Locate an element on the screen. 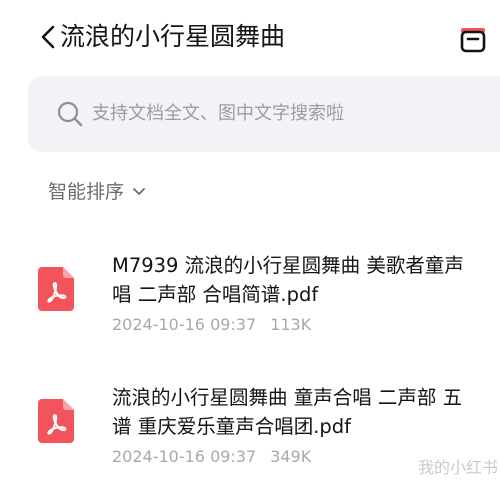 The width and height of the screenshot is (500, 500). file-size: 349K is located at coordinates (291, 456).